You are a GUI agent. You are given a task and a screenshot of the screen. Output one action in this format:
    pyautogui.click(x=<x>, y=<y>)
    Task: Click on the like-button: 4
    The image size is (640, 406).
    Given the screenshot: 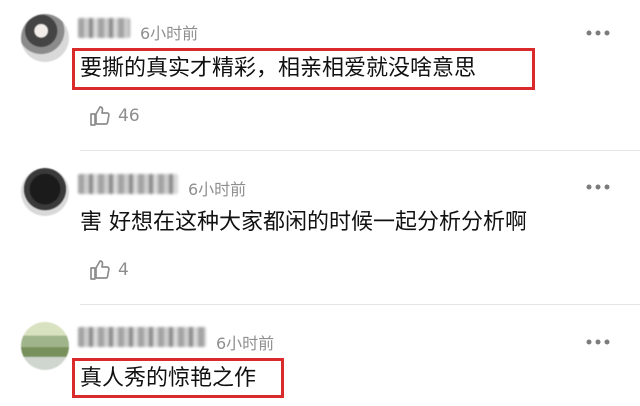 What is the action you would take?
    pyautogui.click(x=108, y=270)
    